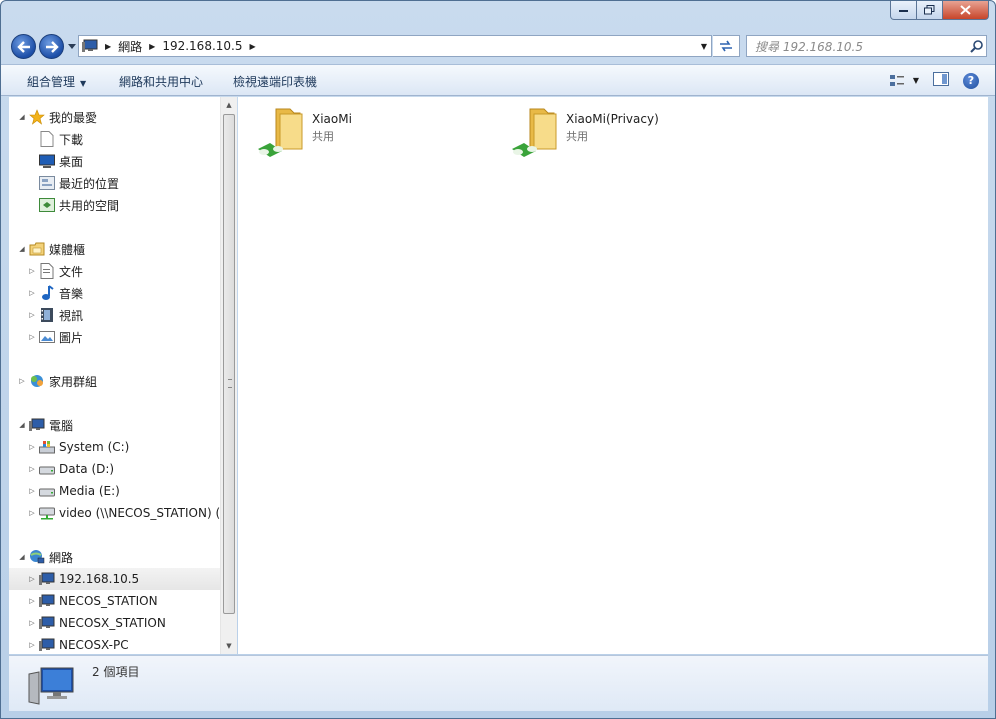  I want to click on tree-videos: ▷ 視訊, so click(55, 315).